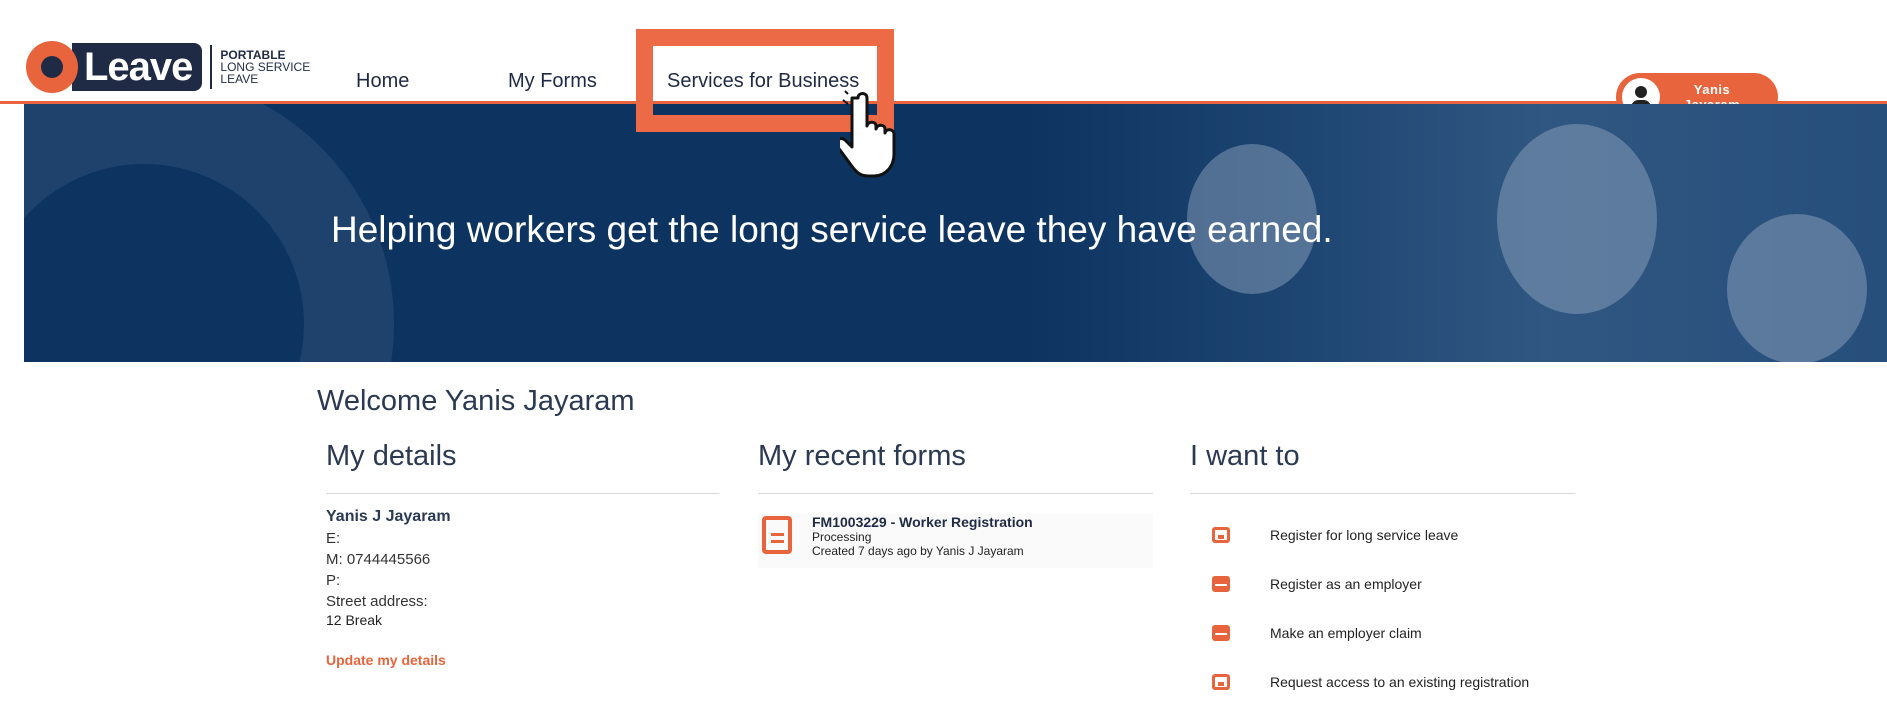  I want to click on qleave-logo: Leave PORTABLE LONG SERVICE LEAVE, so click(168, 67).